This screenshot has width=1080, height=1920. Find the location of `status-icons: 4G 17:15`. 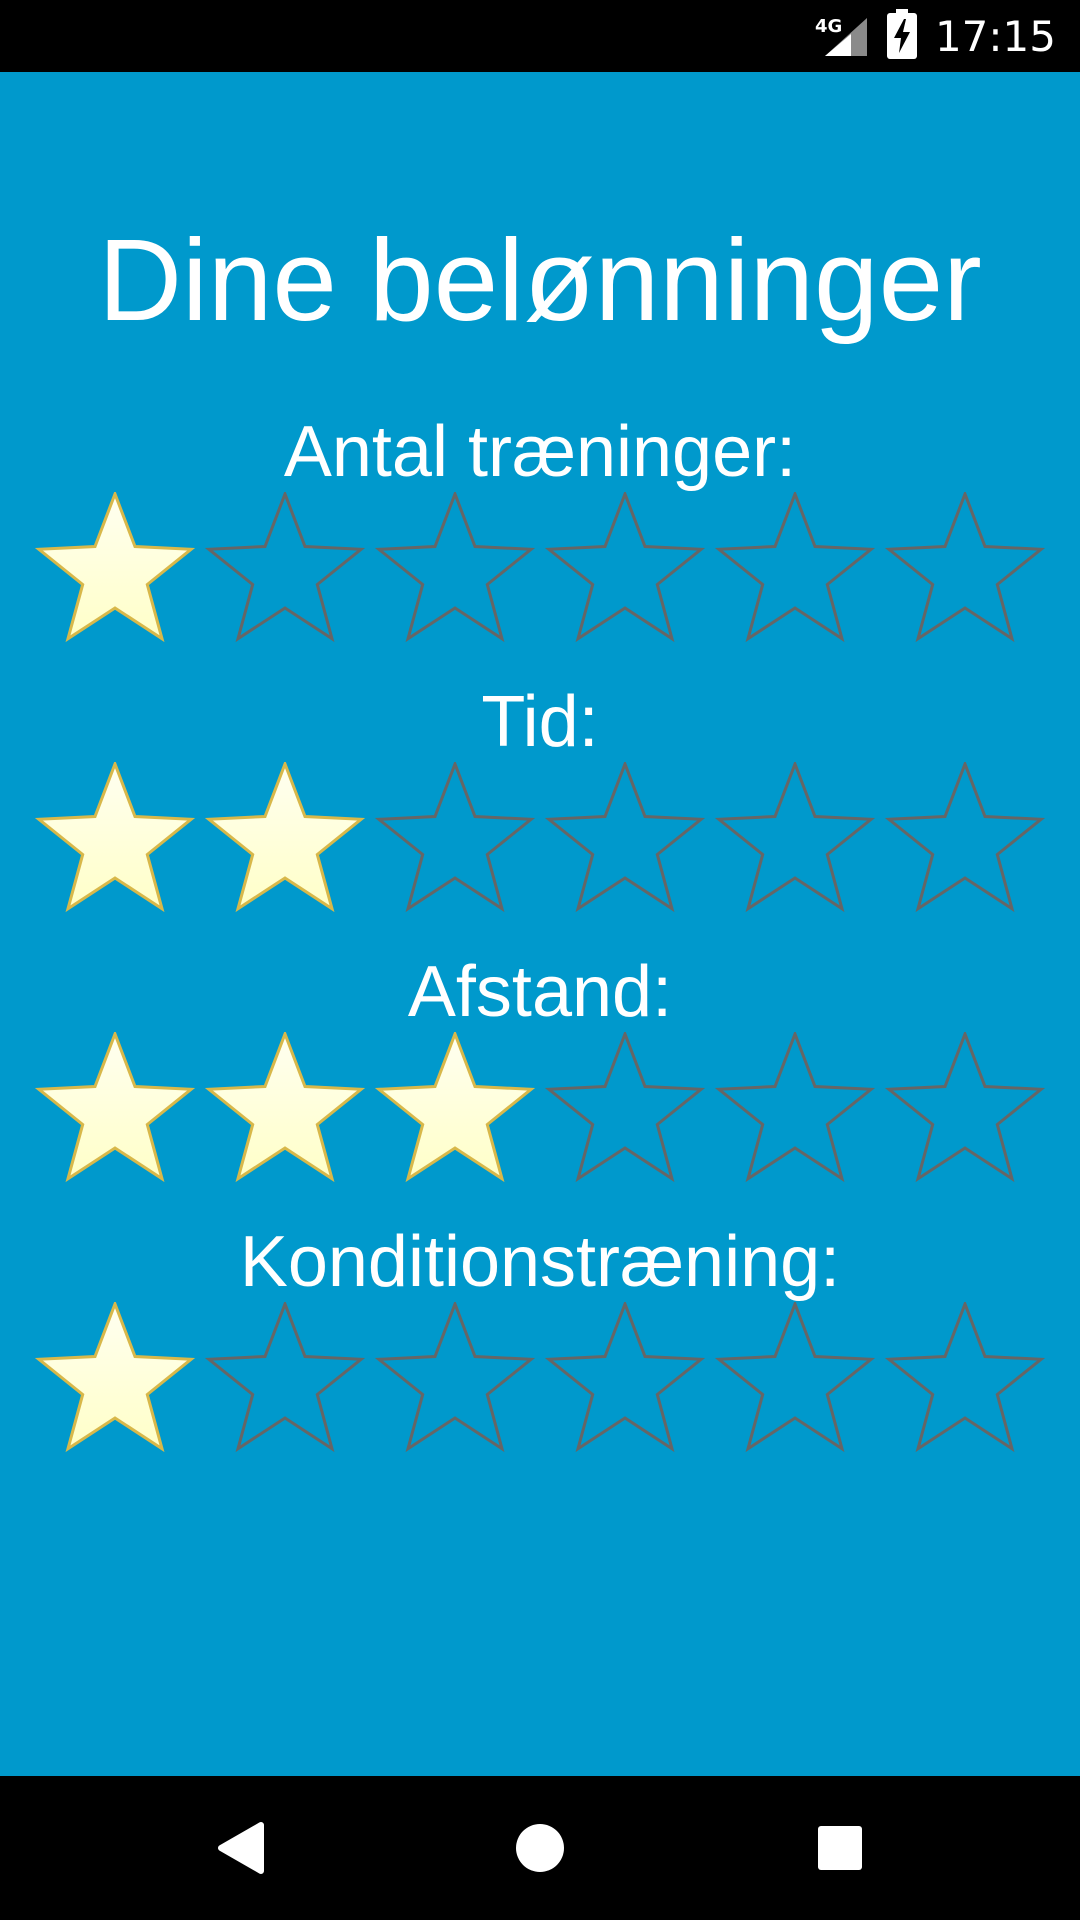

status-icons: 4G 17:15 is located at coordinates (934, 36).